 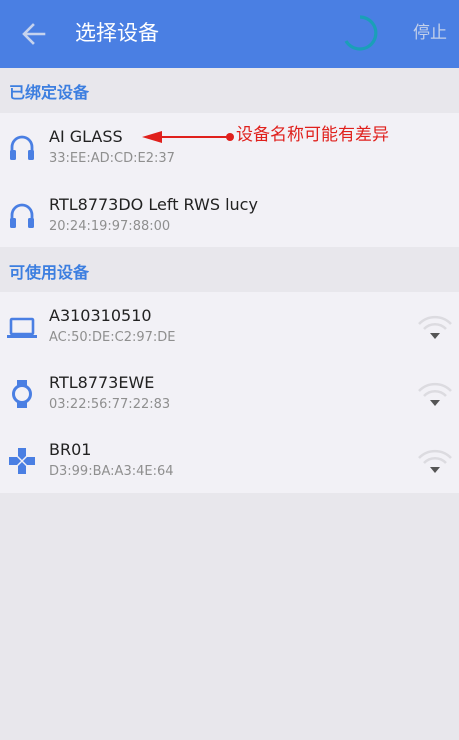 I want to click on bonded-devices-header: 已绑定设备, so click(x=229, y=90).